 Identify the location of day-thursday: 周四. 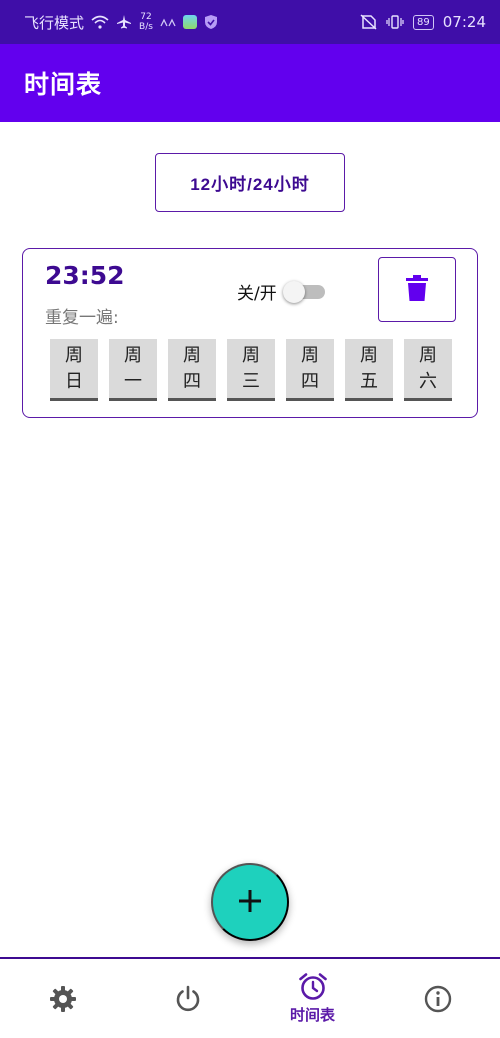
(192, 370).